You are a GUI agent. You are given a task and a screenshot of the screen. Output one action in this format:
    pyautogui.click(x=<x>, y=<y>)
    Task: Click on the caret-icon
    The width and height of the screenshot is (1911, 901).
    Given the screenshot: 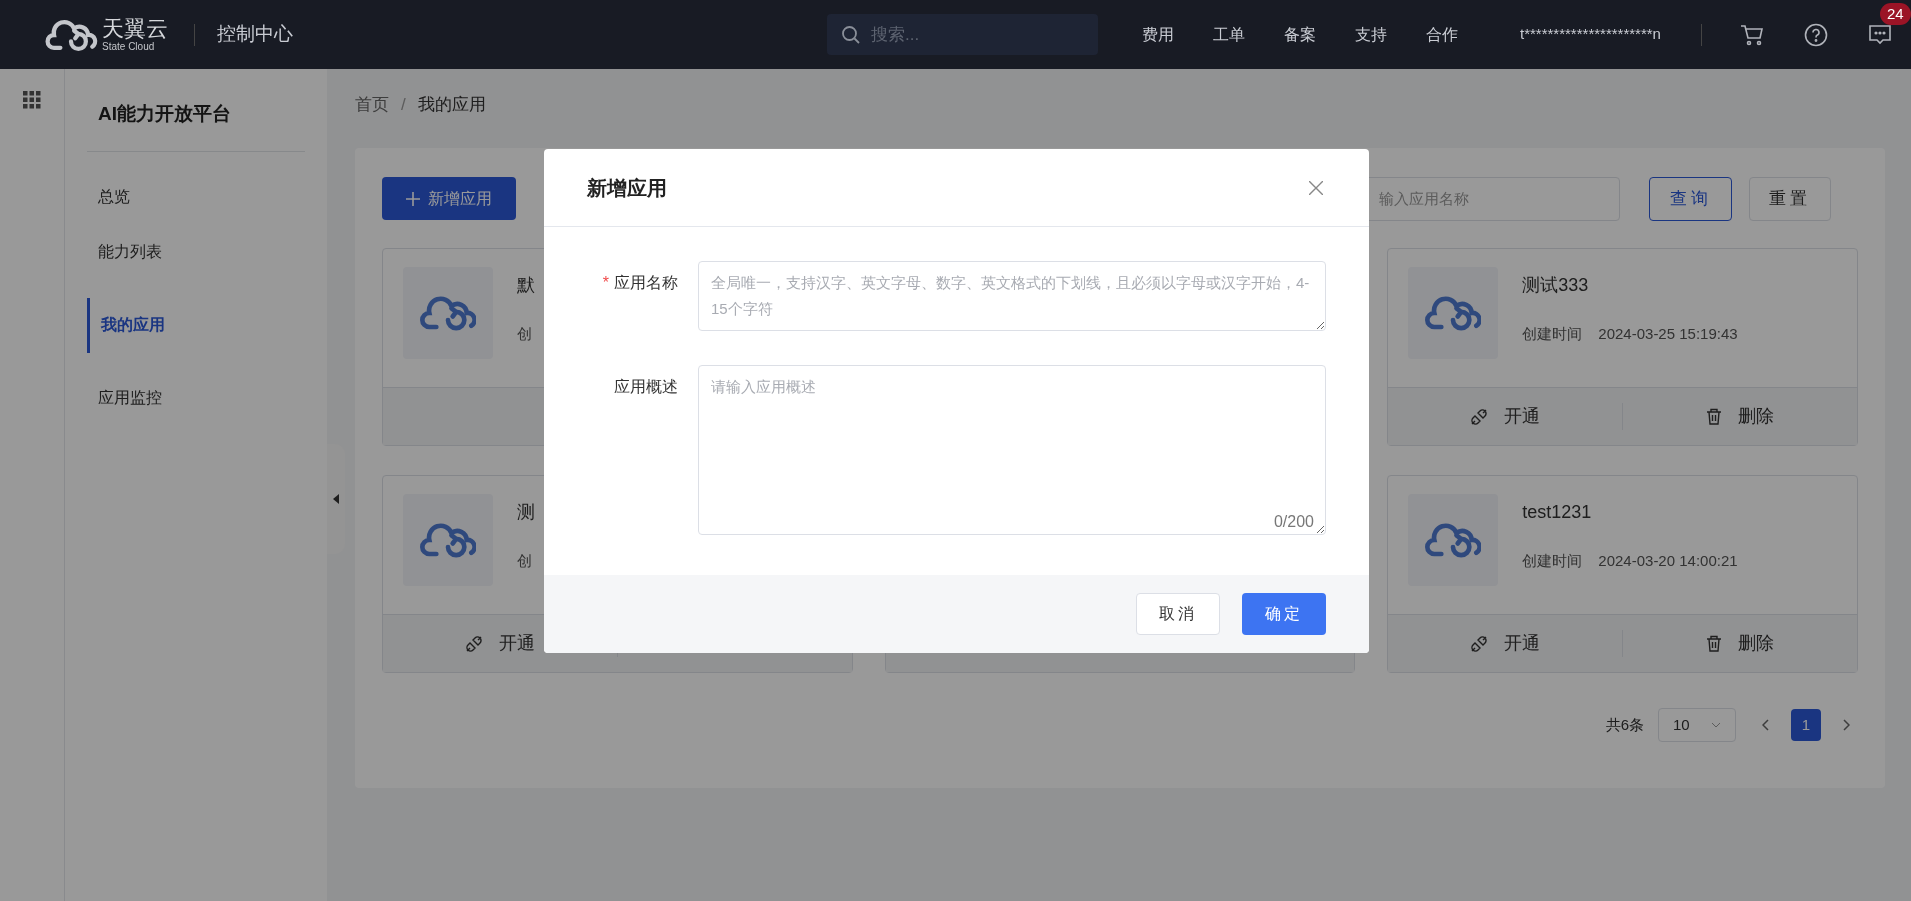 What is the action you would take?
    pyautogui.click(x=336, y=499)
    